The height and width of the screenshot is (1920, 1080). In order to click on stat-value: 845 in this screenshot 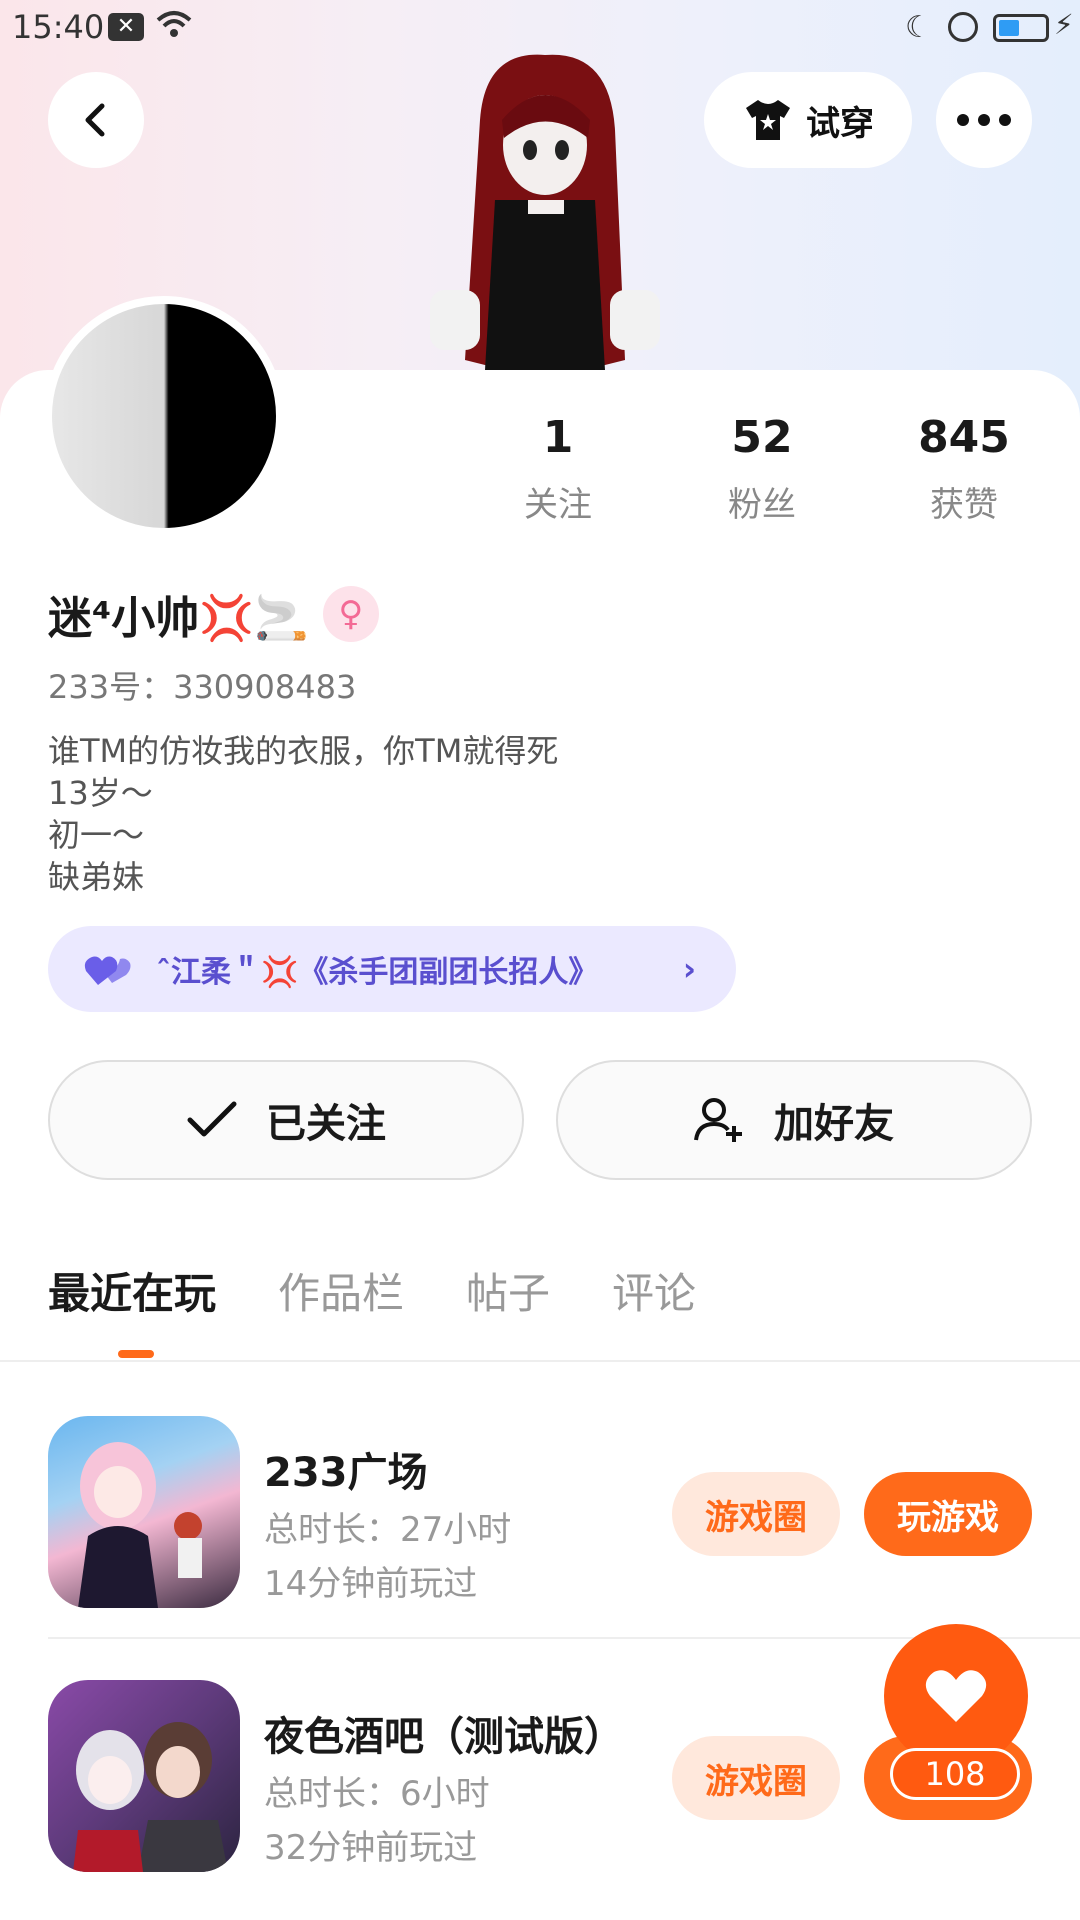, I will do `click(964, 437)`.